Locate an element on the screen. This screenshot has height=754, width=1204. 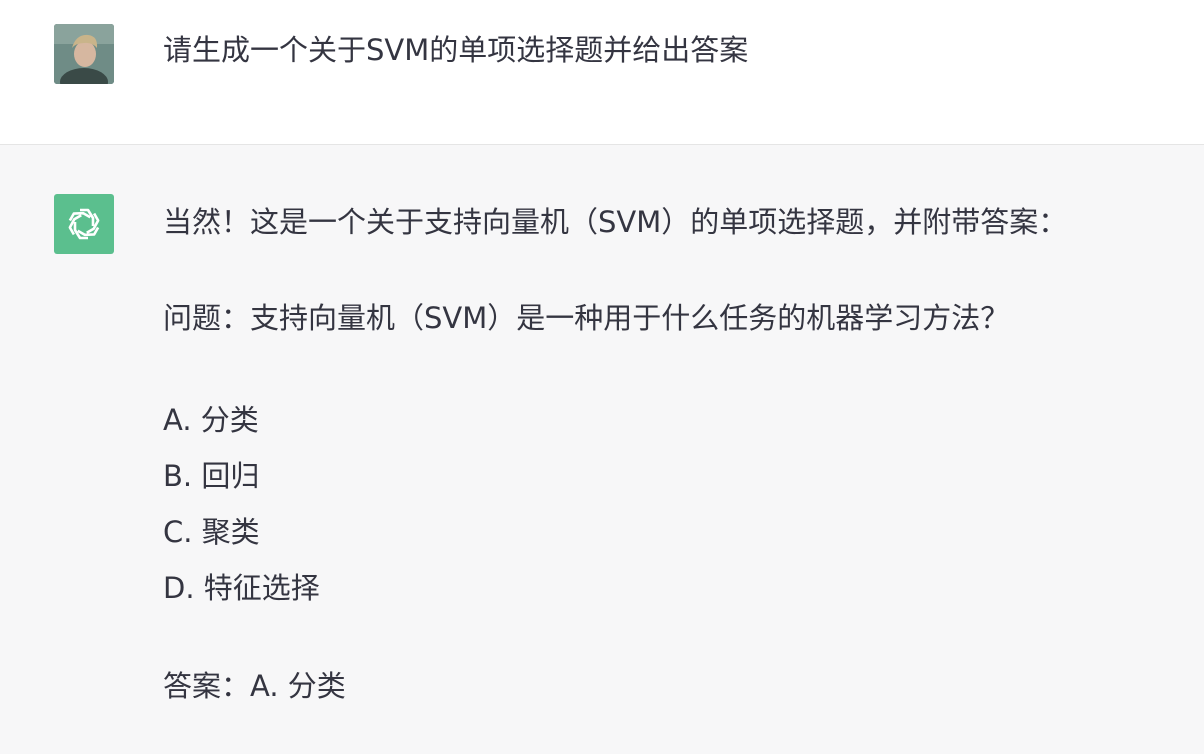
openai-logo-icon is located at coordinates (84, 224).